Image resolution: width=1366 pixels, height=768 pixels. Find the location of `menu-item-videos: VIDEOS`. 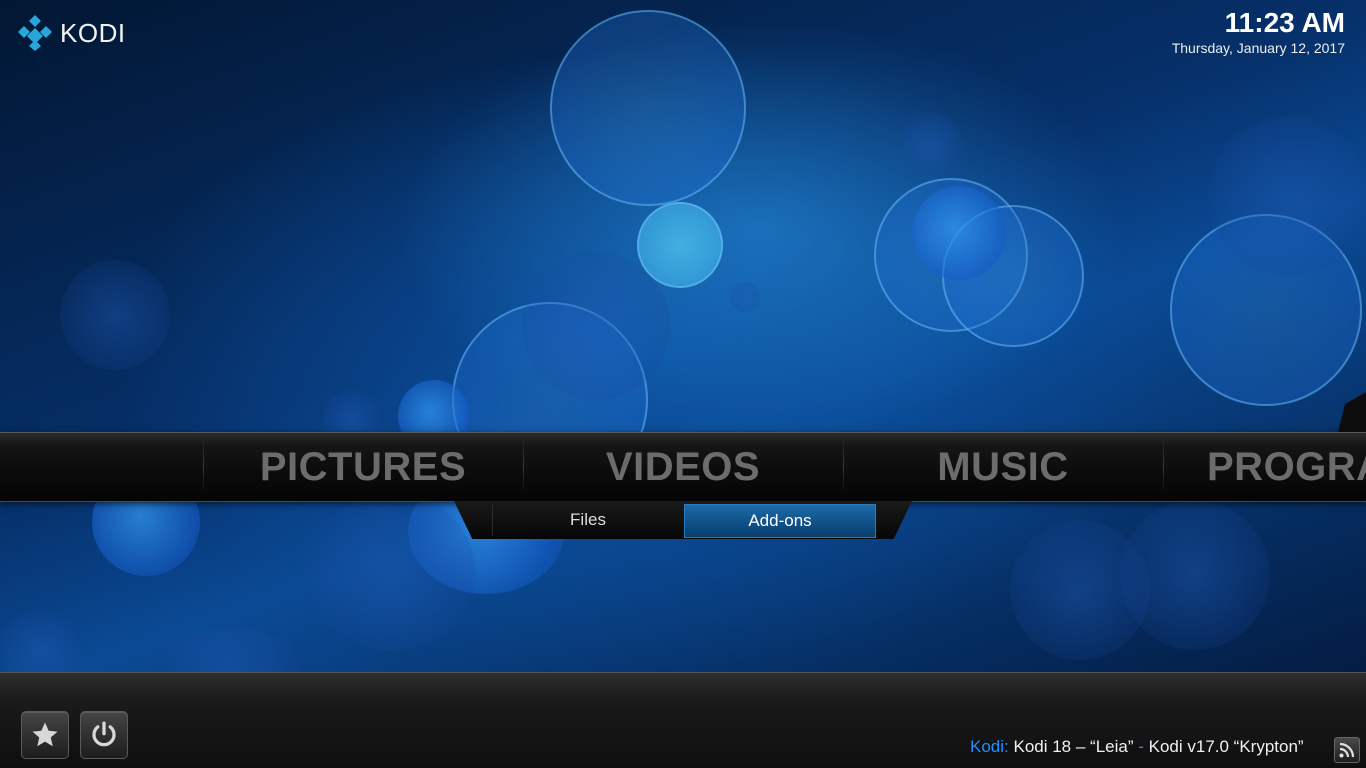

menu-item-videos: VIDEOS is located at coordinates (683, 467).